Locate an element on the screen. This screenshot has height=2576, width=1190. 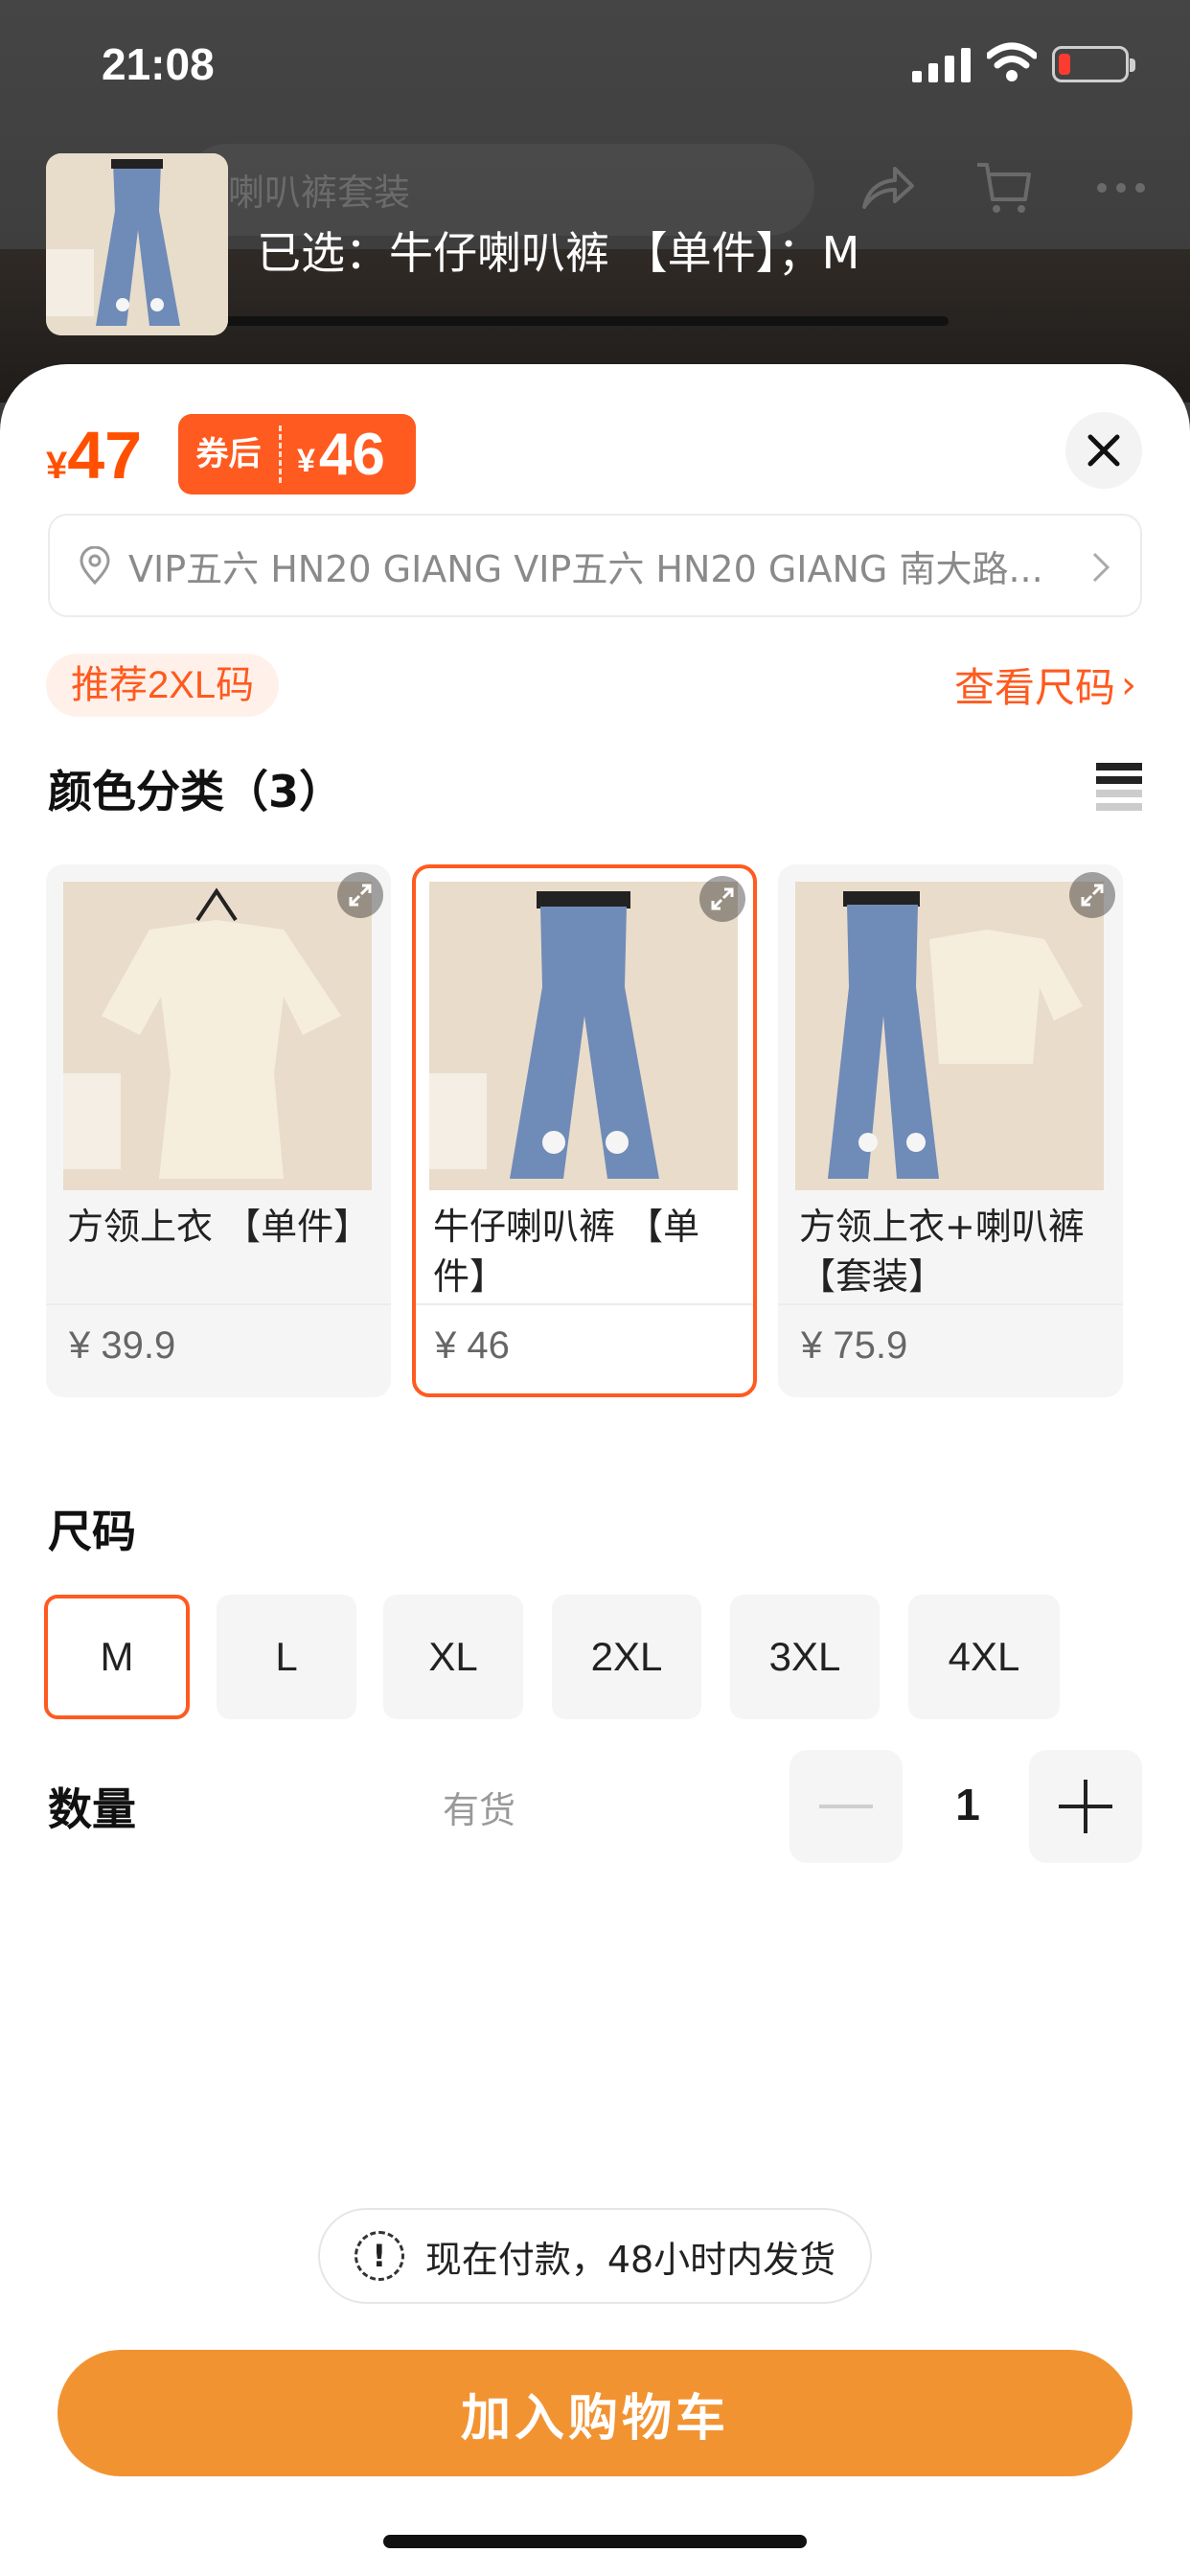
close-icon is located at coordinates (1103, 450).